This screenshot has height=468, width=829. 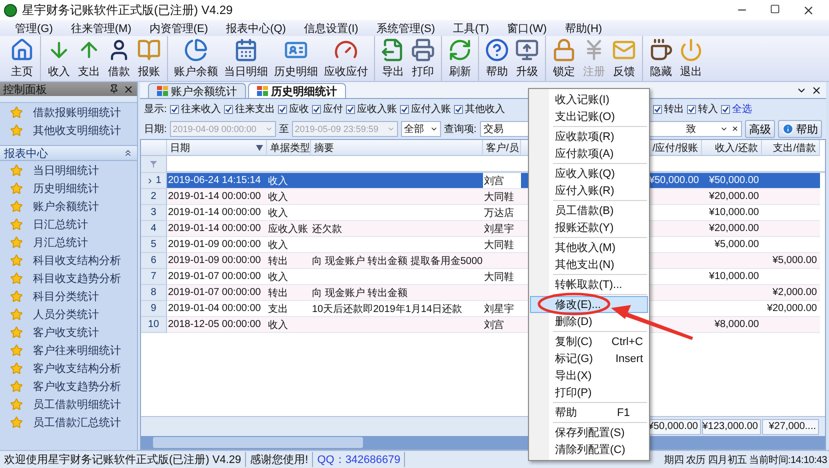 What do you see at coordinates (288, 229) in the screenshot?
I see `table-cell-text: 应收入账` at bounding box center [288, 229].